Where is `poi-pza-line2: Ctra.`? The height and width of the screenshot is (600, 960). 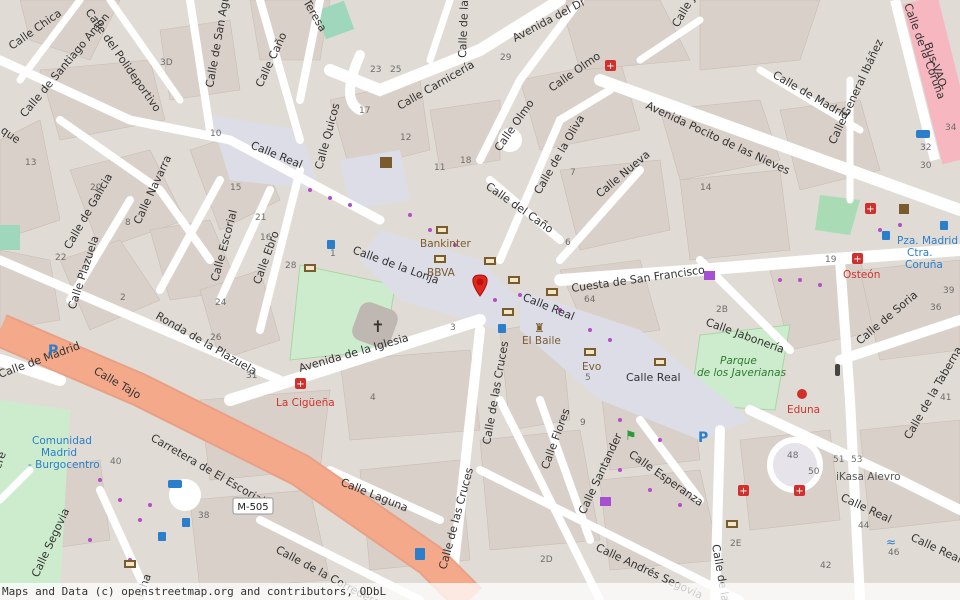
poi-pza-line2: Ctra. is located at coordinates (920, 253).